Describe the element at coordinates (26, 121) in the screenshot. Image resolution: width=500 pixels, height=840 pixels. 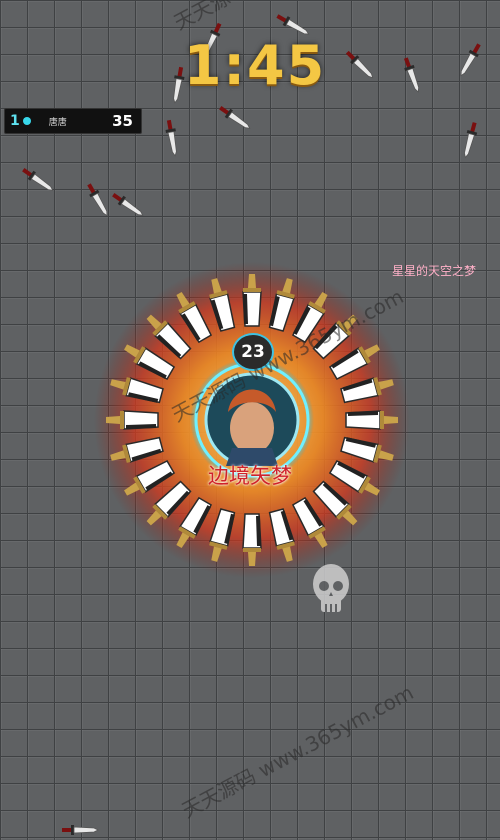
I see `player-color-icon` at that location.